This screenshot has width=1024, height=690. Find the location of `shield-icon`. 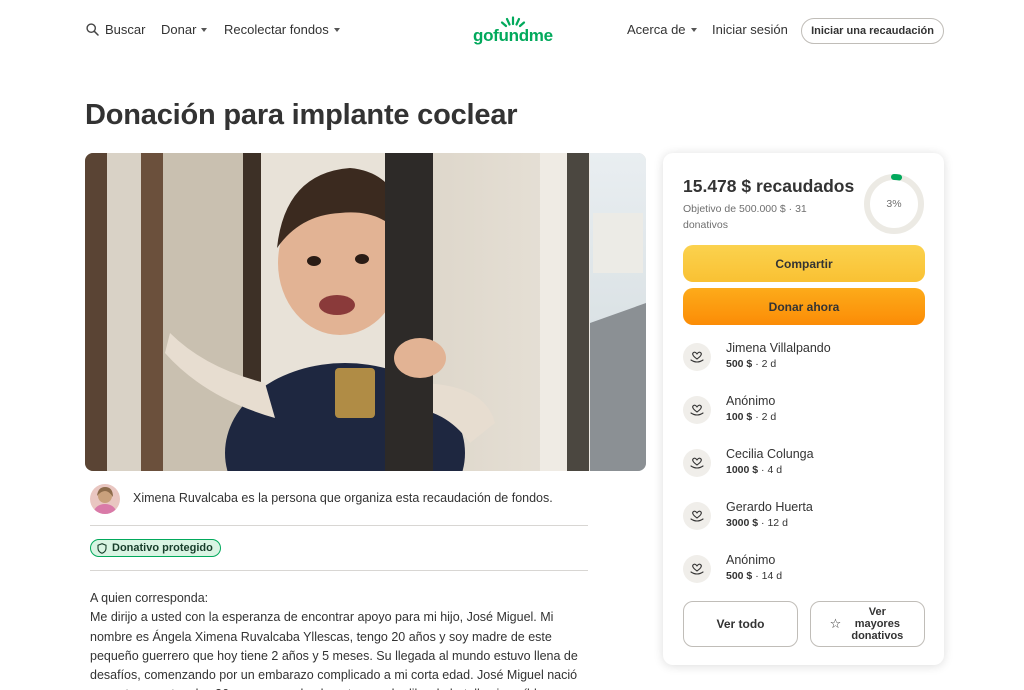

shield-icon is located at coordinates (102, 548).